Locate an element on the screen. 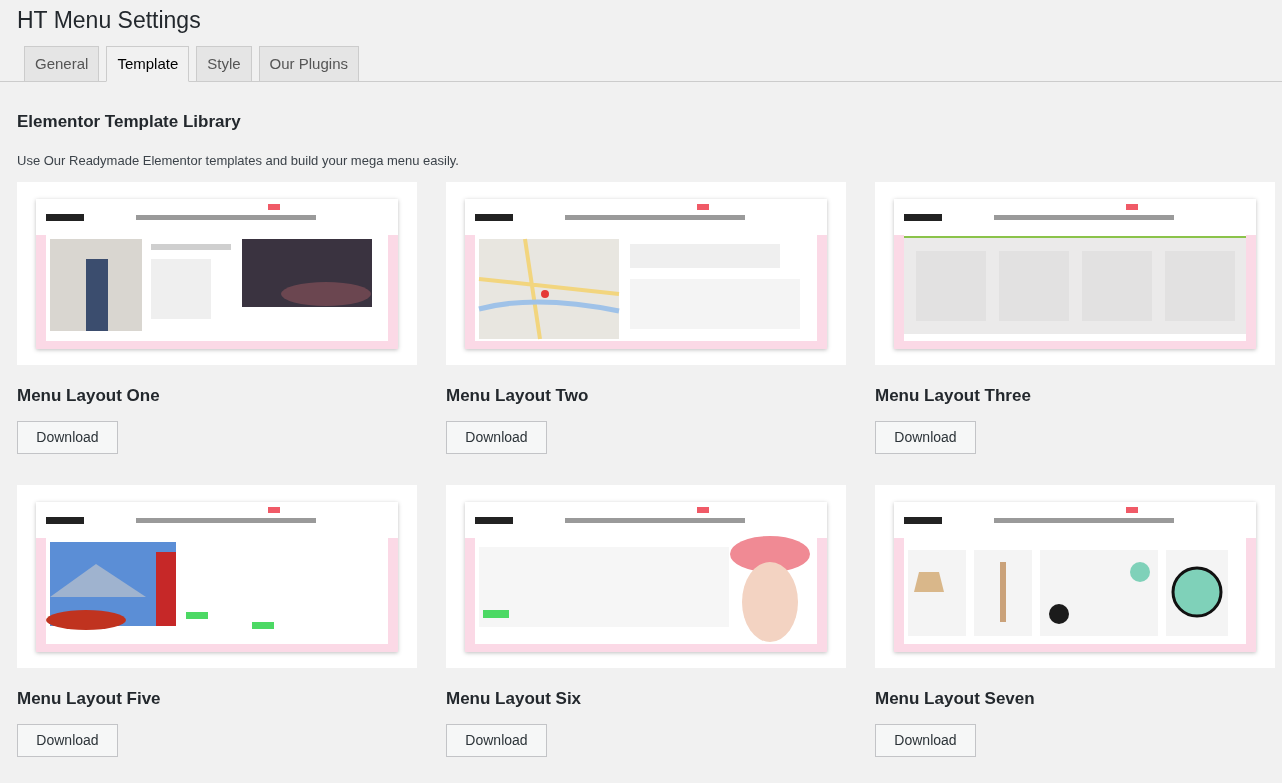  template-title: Menu Layout One is located at coordinates (89, 396).